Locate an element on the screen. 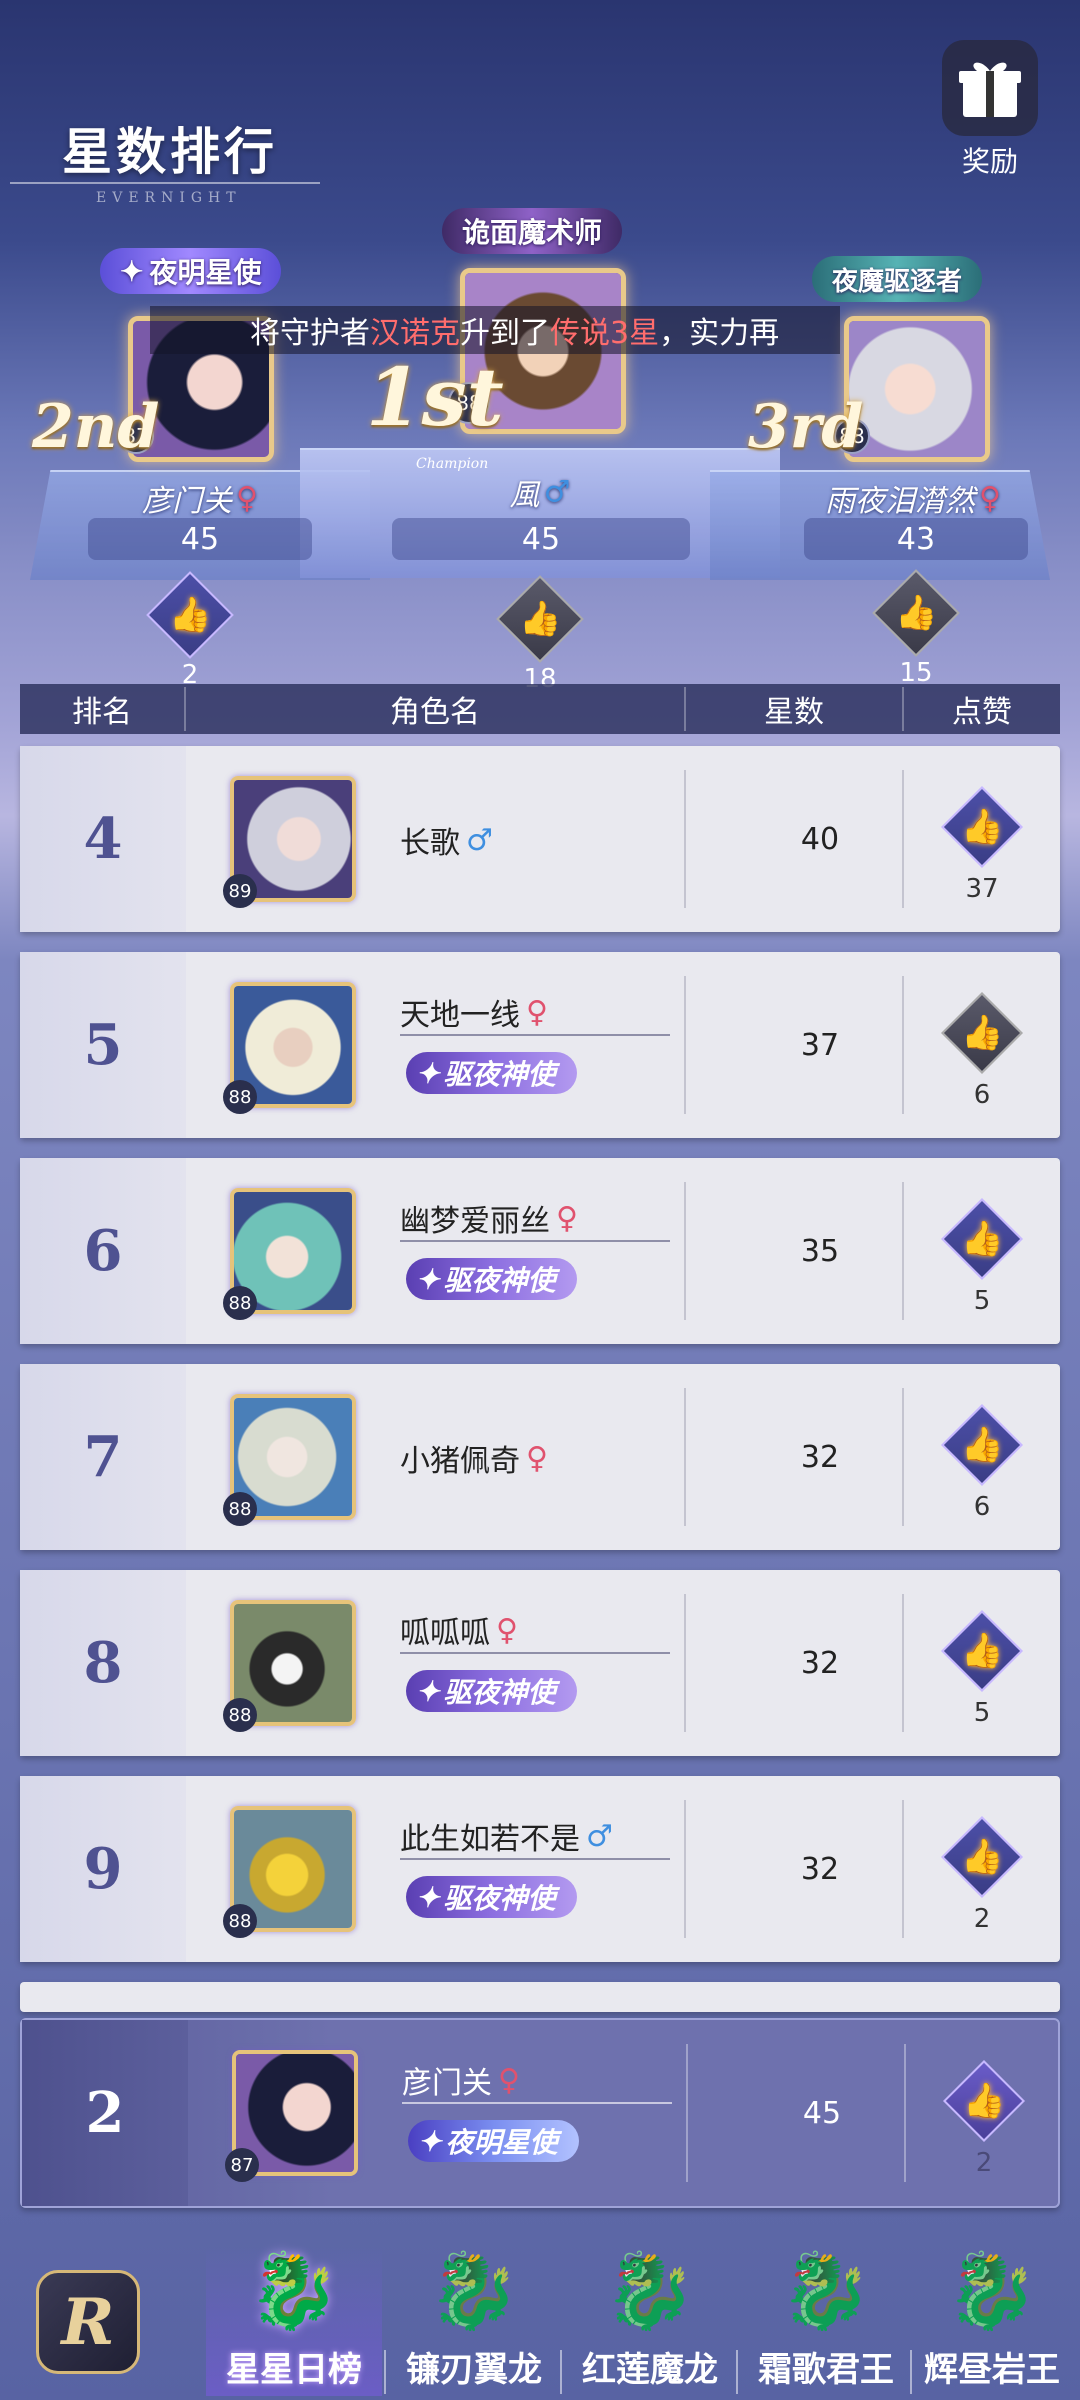 The image size is (1080, 2400). tab-label: 辉昼岩王 is located at coordinates (992, 2370).